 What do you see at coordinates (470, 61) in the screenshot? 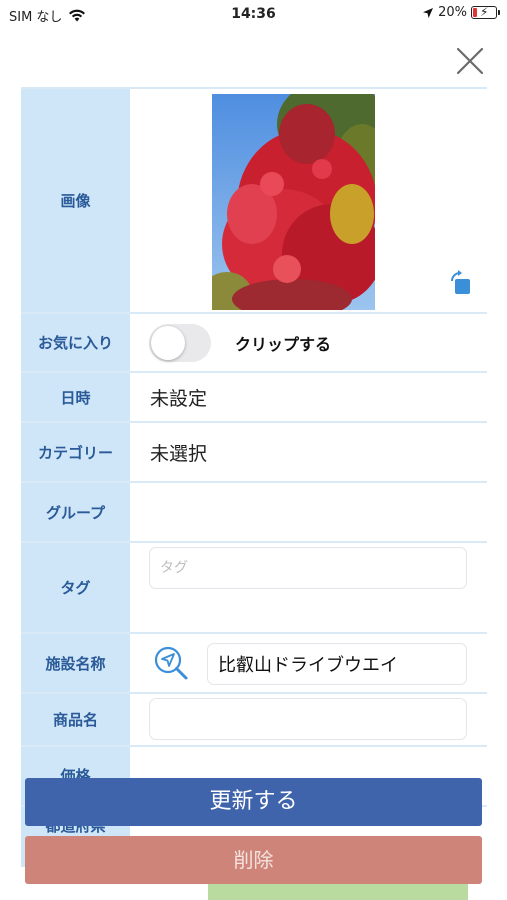
I see `close-icon` at bounding box center [470, 61].